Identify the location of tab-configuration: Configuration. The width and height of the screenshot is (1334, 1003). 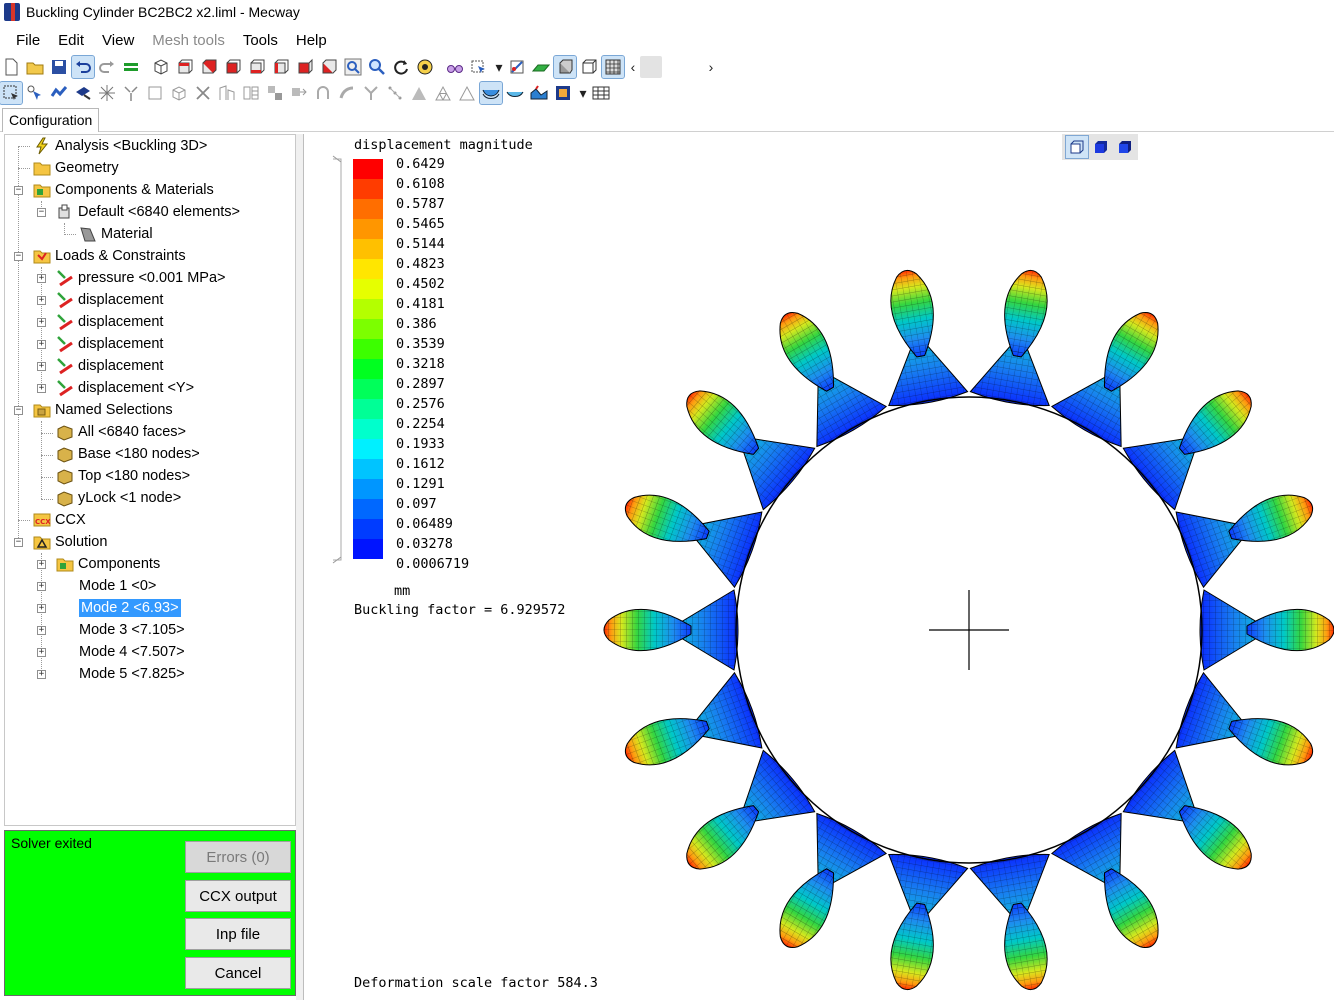
(51, 120).